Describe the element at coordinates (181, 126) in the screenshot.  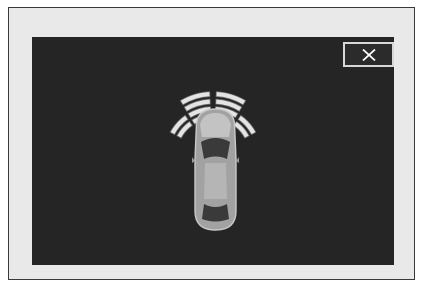
I see `sensor-zone-front-left-corner` at that location.